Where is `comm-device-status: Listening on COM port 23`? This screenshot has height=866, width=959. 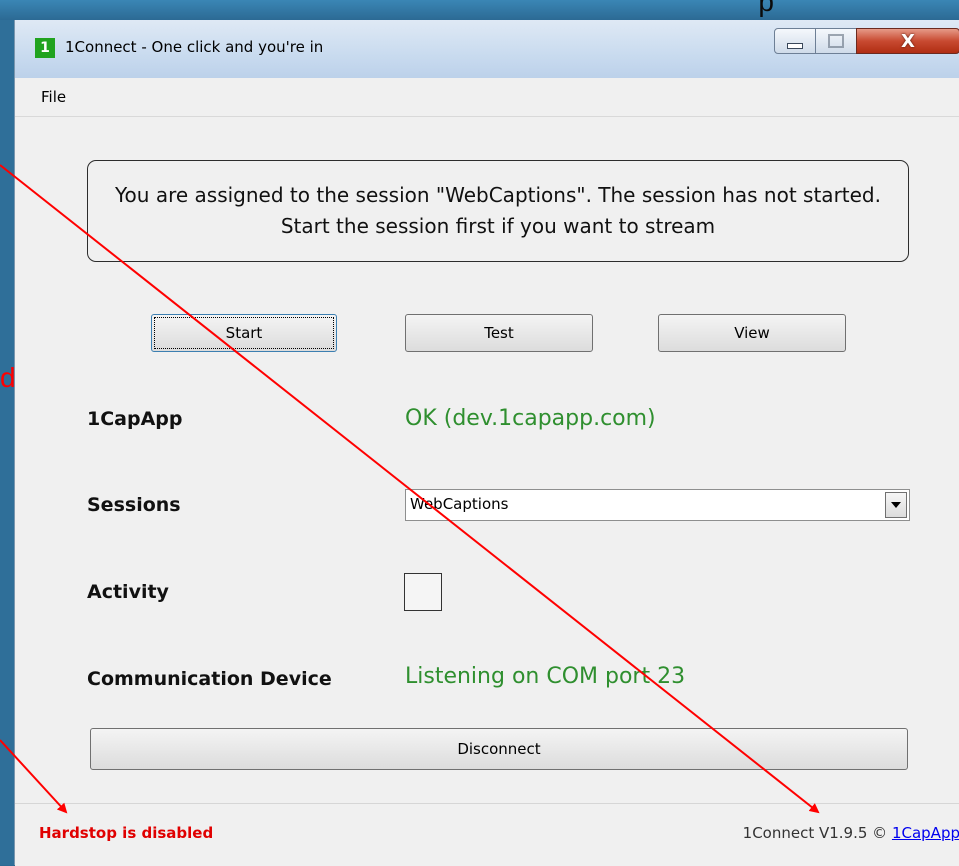
comm-device-status: Listening on COM port 23 is located at coordinates (545, 676).